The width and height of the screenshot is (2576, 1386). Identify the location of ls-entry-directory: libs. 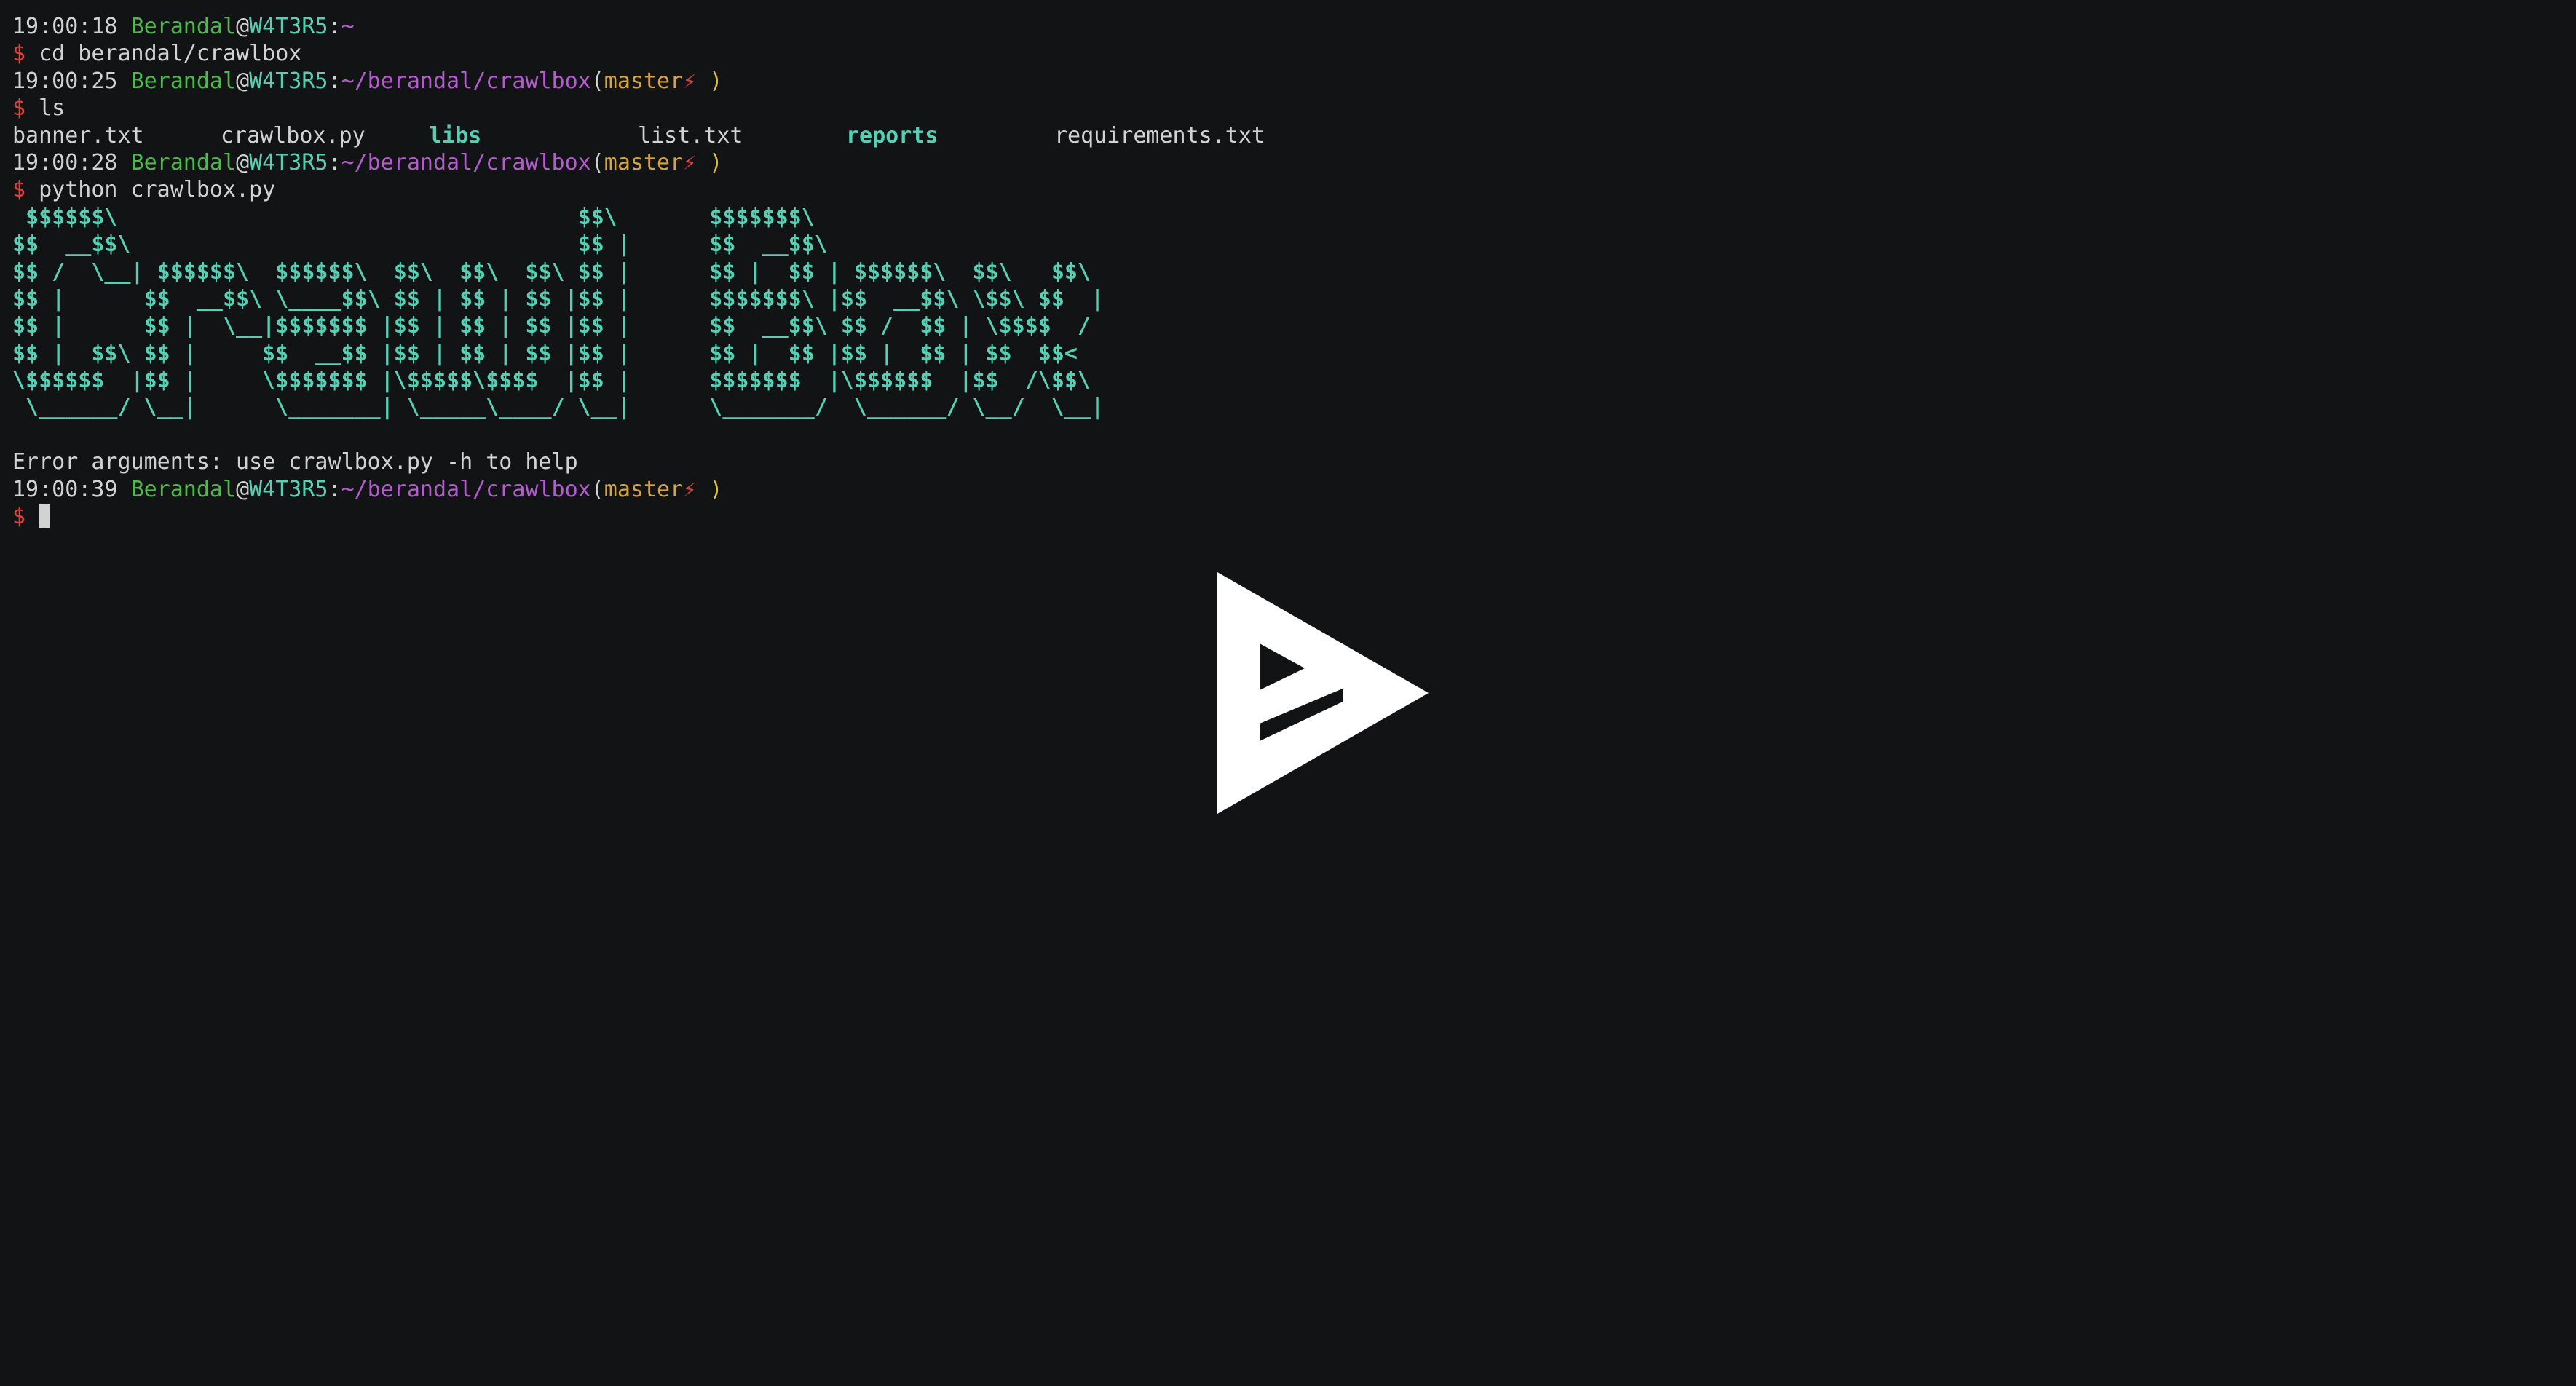
(456, 135).